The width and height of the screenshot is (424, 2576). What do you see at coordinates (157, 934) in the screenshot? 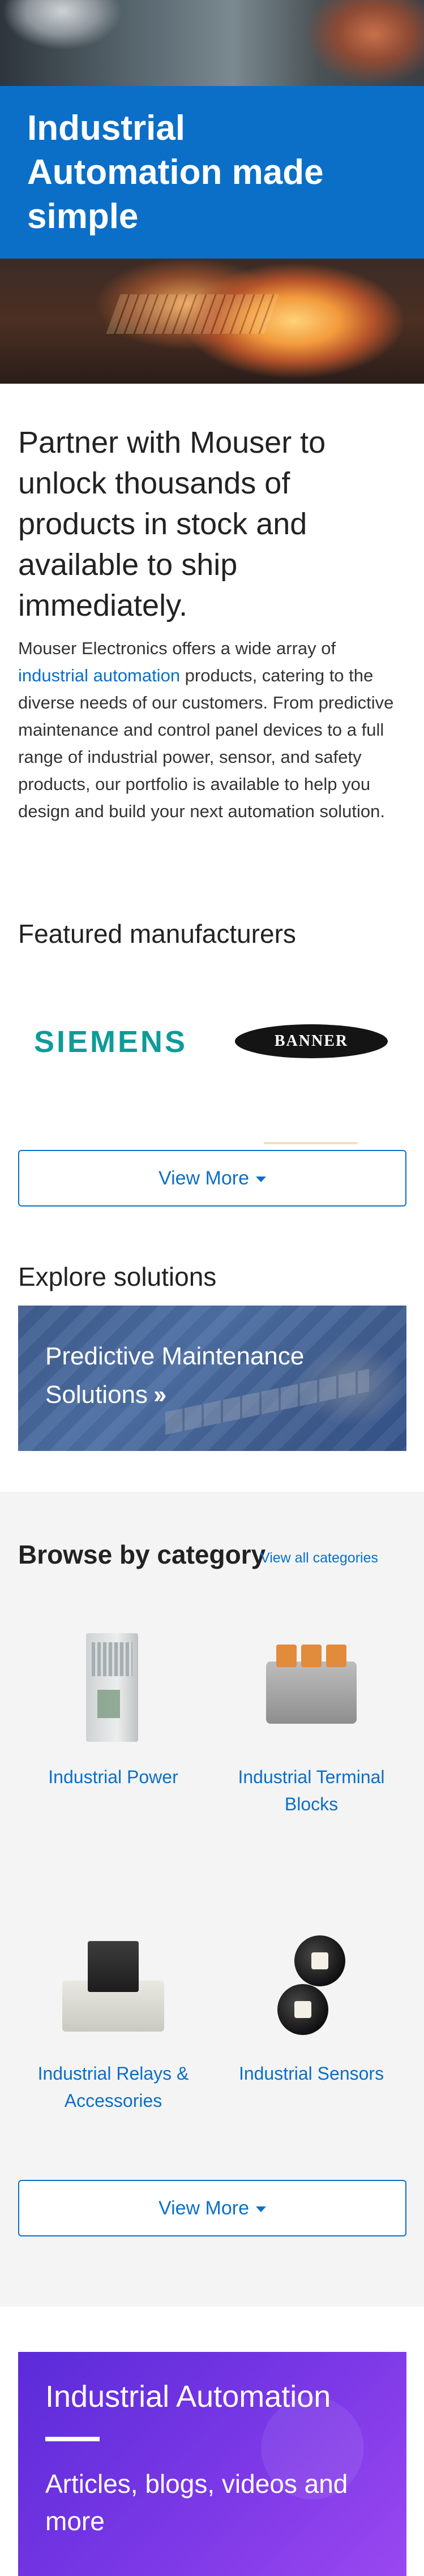
I see `featured-manufacturers-heading: Featured manufacturers` at bounding box center [157, 934].